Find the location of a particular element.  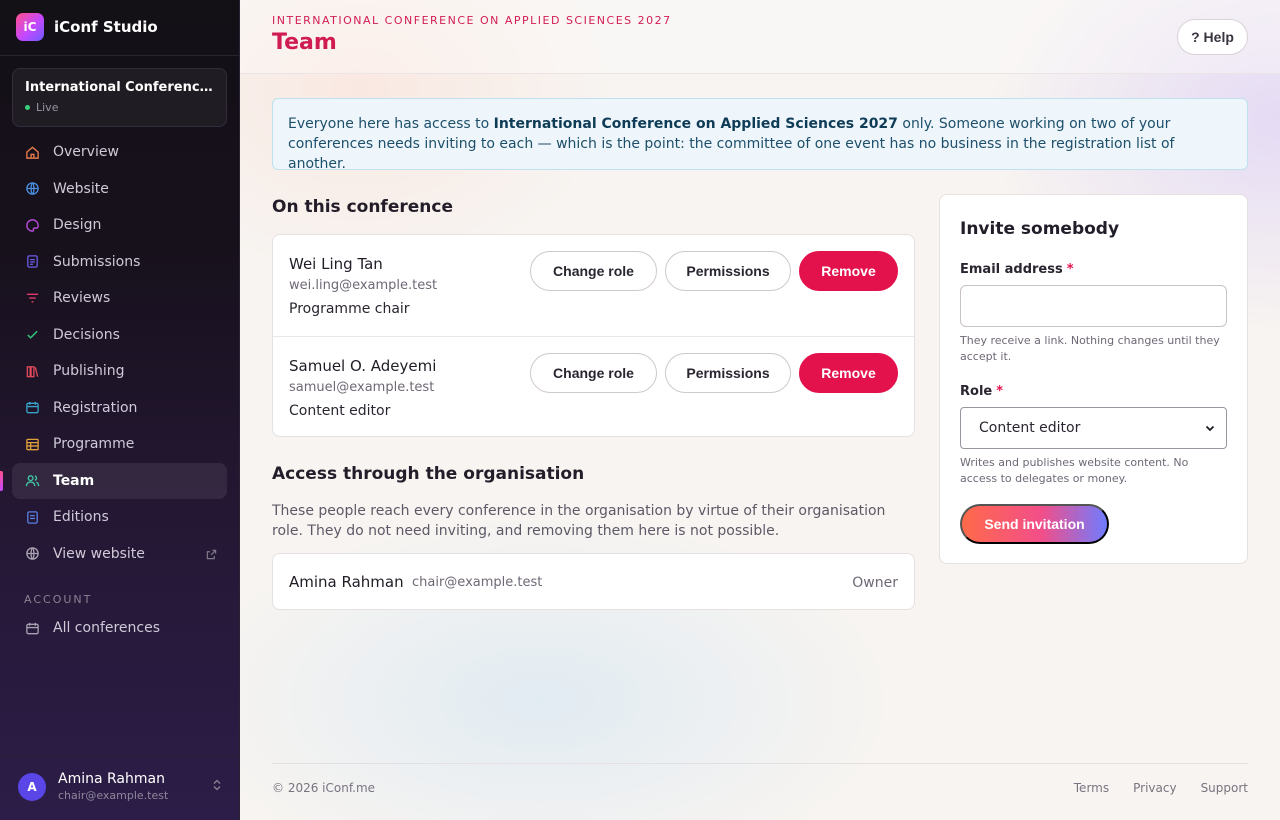

role-label: Role * is located at coordinates (981, 391).